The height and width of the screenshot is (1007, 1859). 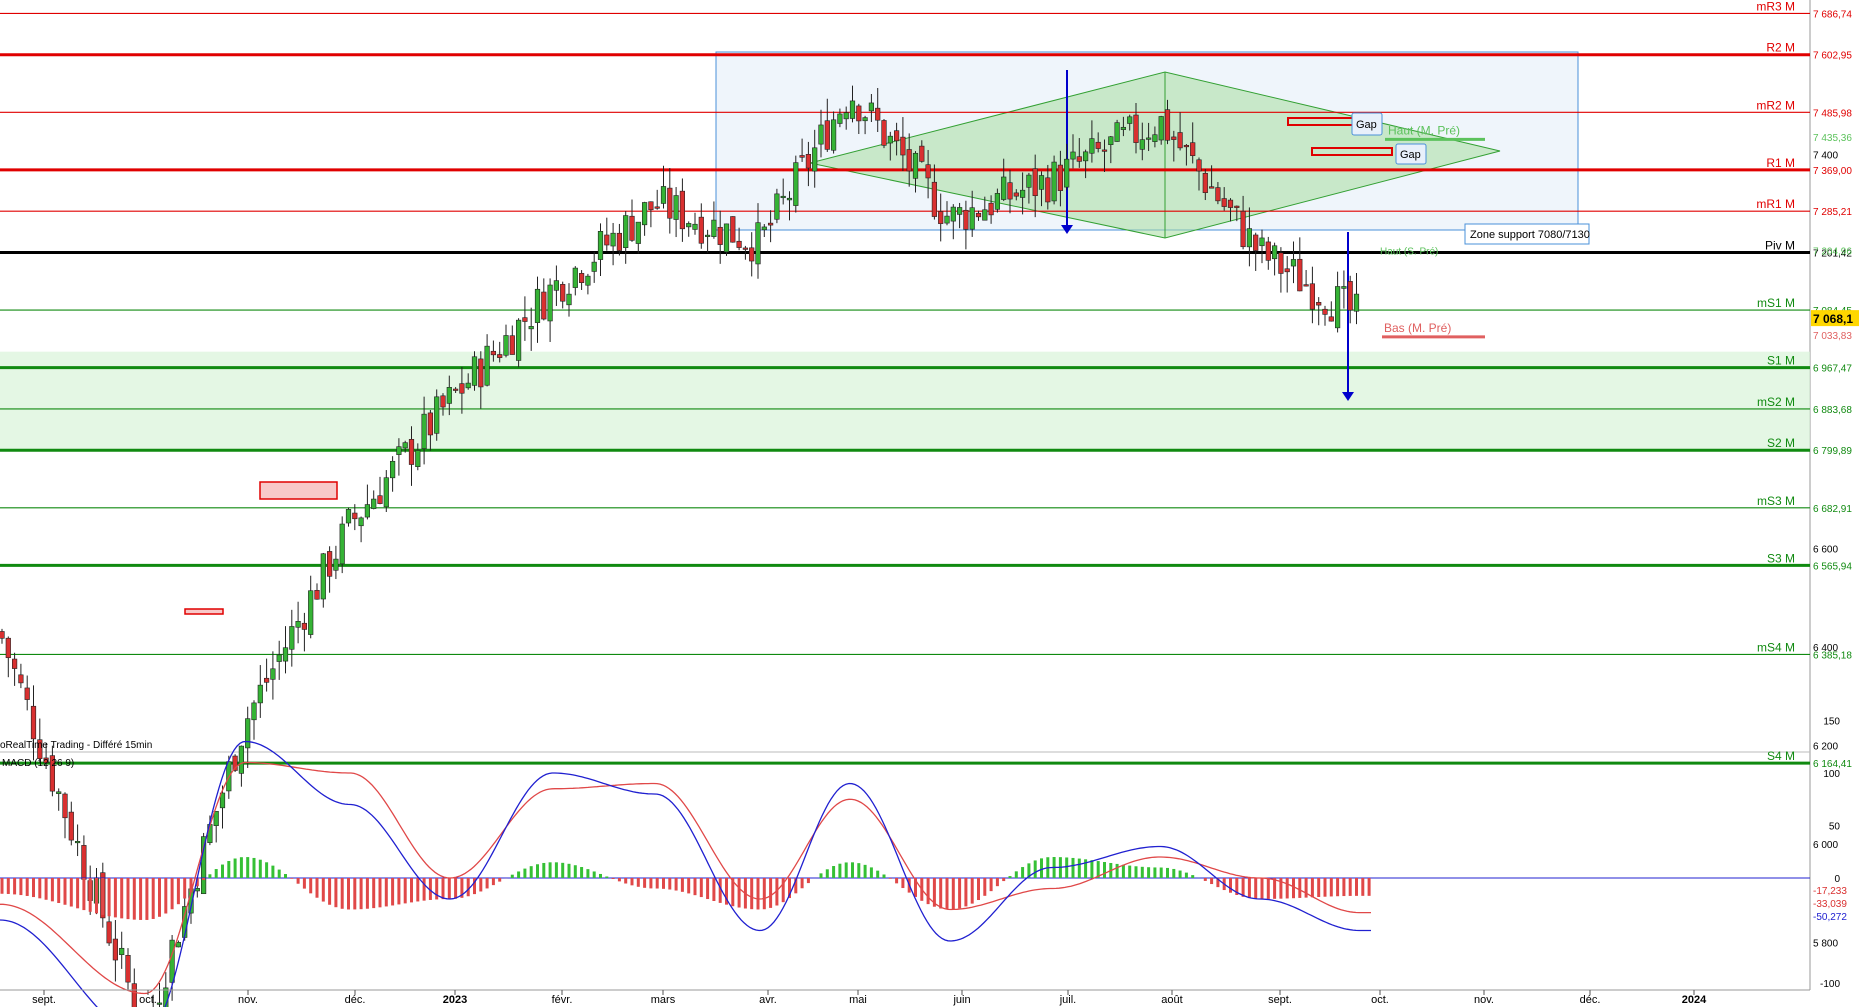 What do you see at coordinates (961, 1000) in the screenshot?
I see `x-tick-label: juin` at bounding box center [961, 1000].